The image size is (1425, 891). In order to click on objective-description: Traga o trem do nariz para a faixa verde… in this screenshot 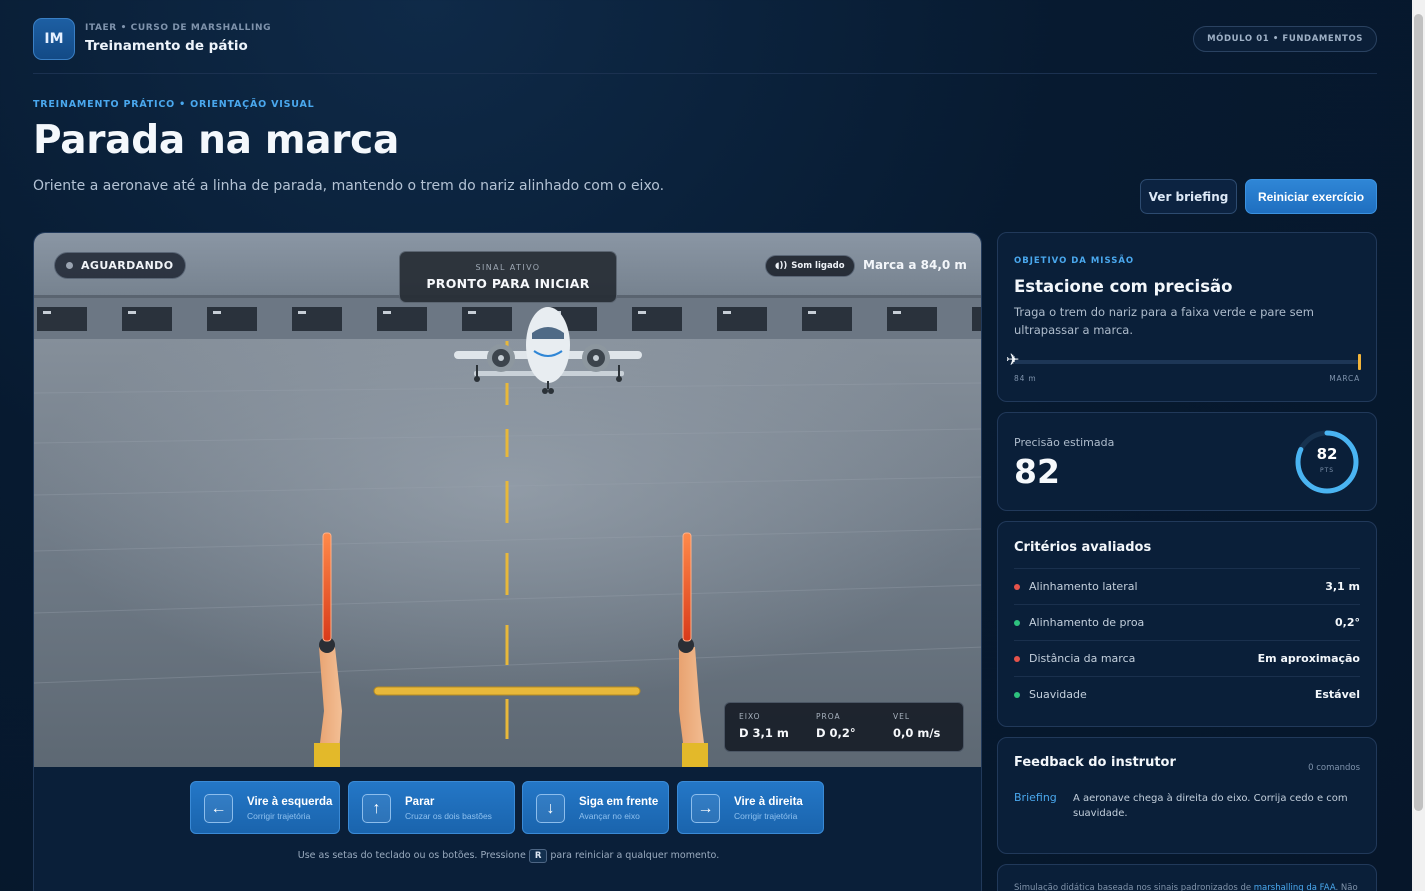, I will do `click(1164, 321)`.